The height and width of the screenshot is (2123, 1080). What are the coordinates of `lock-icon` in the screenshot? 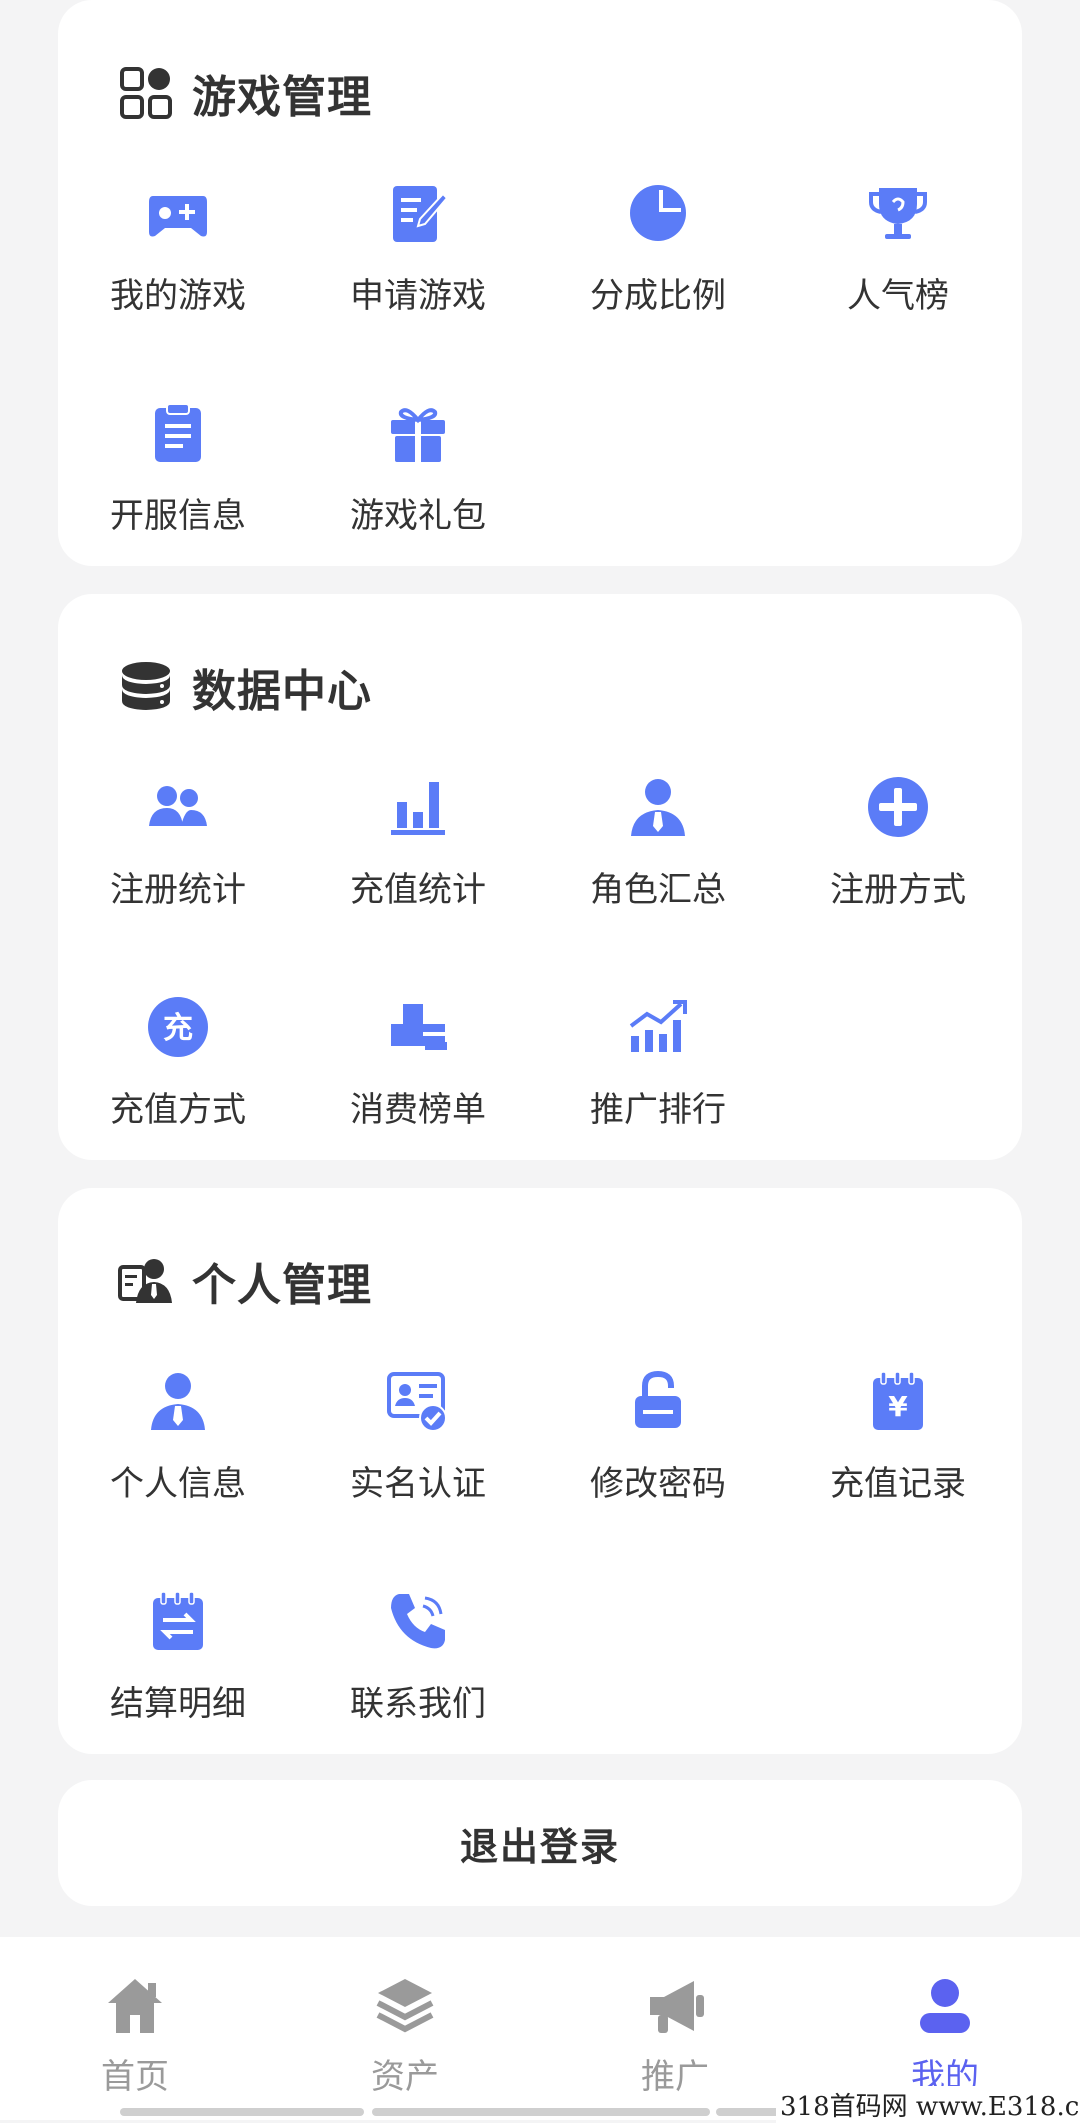 It's located at (658, 1399).